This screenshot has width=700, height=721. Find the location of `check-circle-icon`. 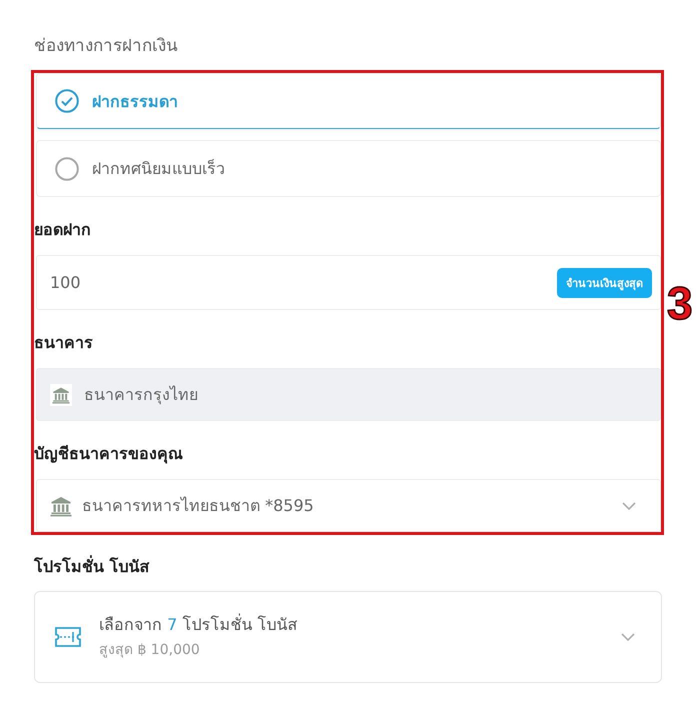

check-circle-icon is located at coordinates (67, 101).